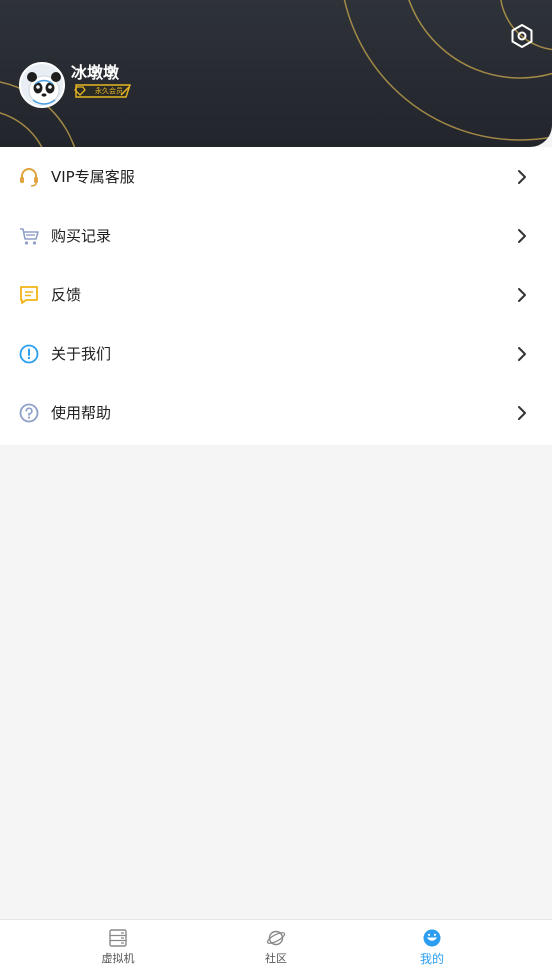 This screenshot has width=552, height=970. Describe the element at coordinates (276, 958) in the screenshot. I see `tab-label: 社区` at that location.